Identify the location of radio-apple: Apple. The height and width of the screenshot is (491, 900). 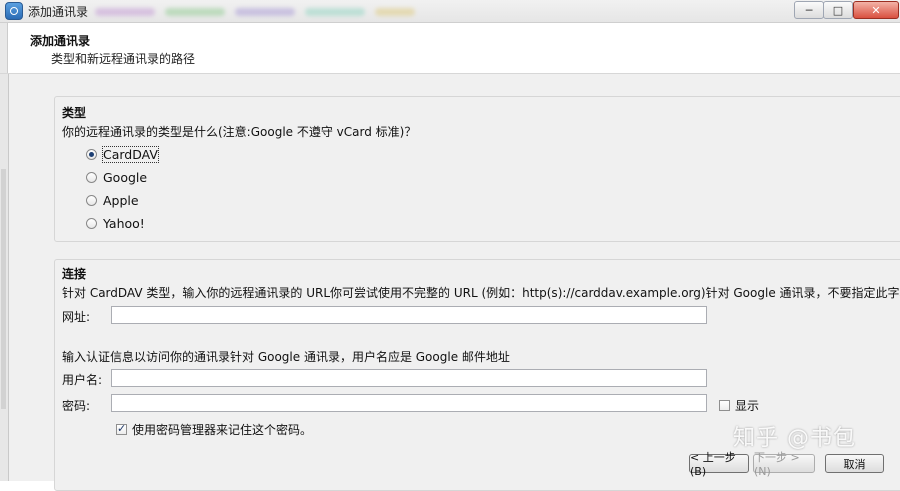
(112, 200).